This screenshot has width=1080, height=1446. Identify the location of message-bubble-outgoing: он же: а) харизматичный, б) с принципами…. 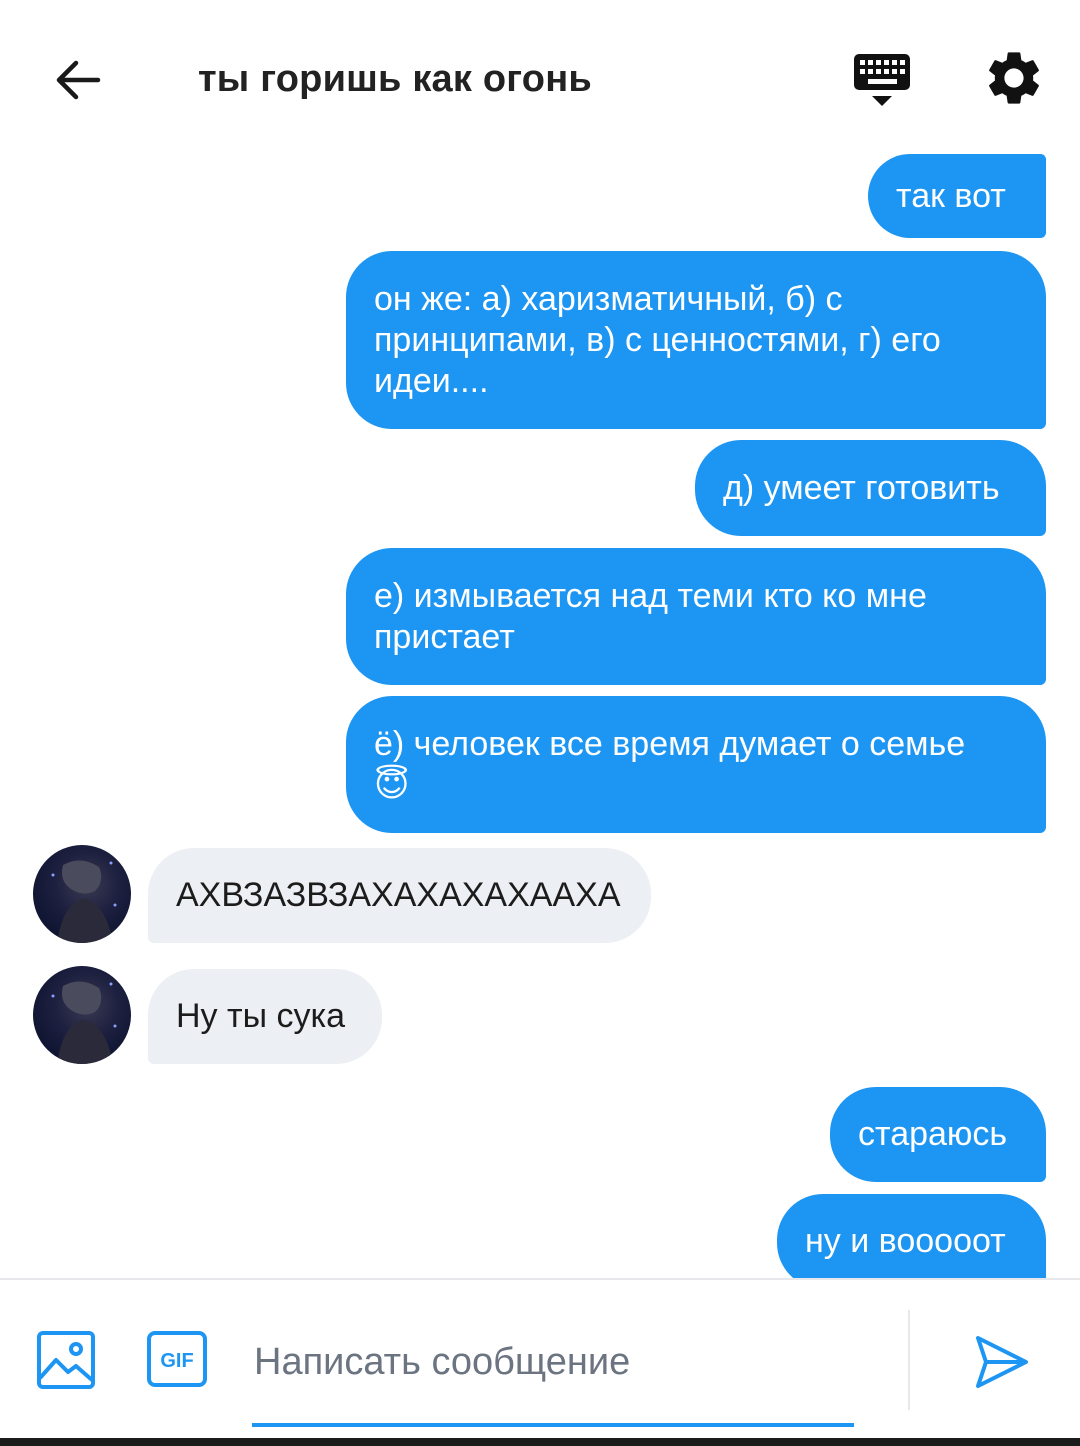
(696, 340).